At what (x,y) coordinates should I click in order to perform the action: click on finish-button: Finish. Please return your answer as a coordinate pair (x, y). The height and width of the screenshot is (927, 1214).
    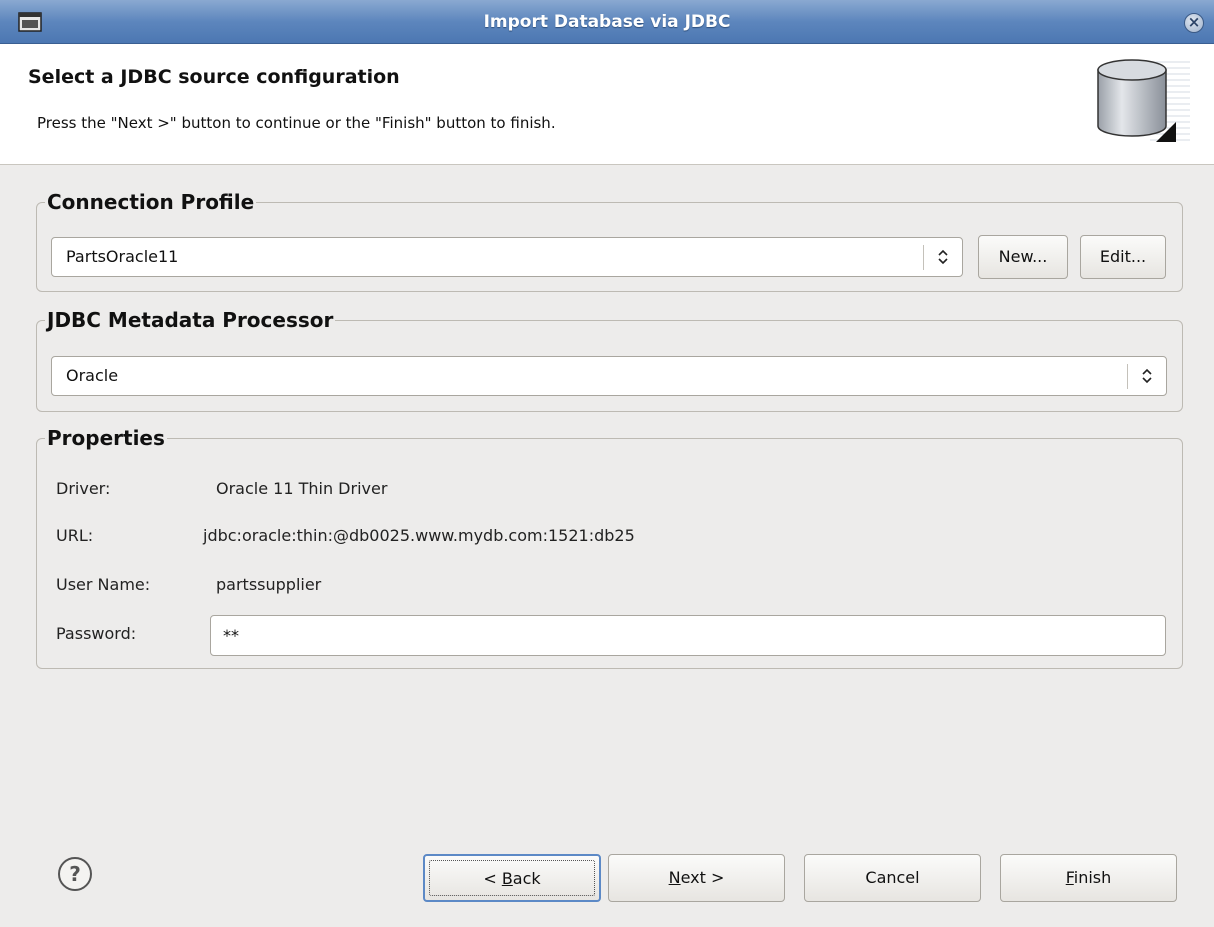
    Looking at the image, I should click on (1088, 878).